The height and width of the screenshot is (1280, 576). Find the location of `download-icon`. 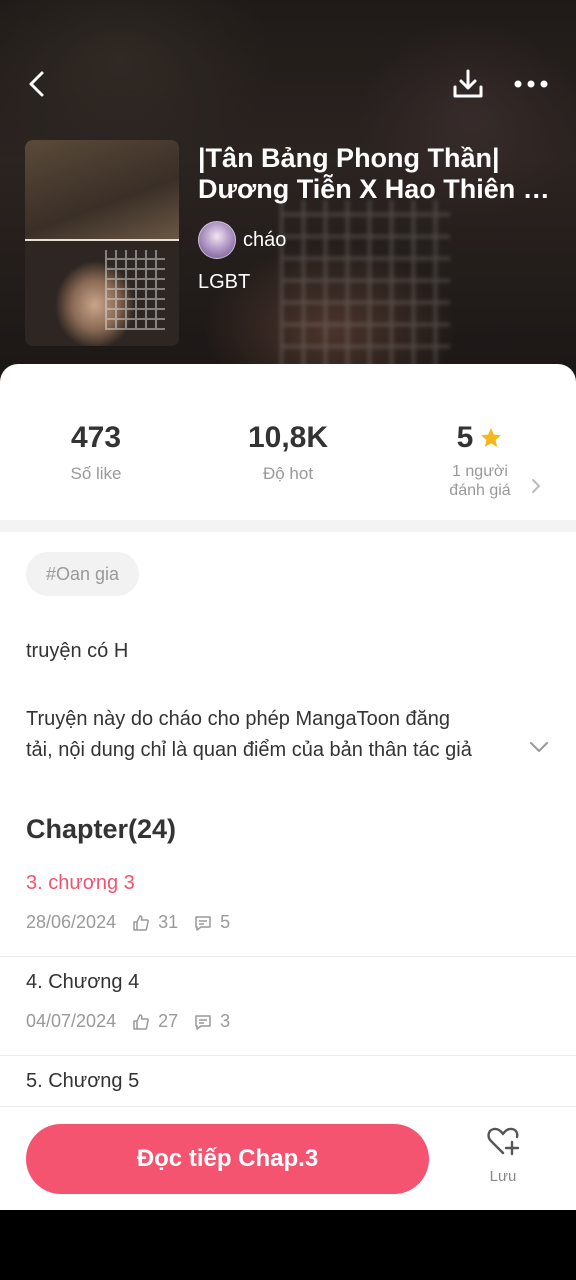

download-icon is located at coordinates (468, 83).